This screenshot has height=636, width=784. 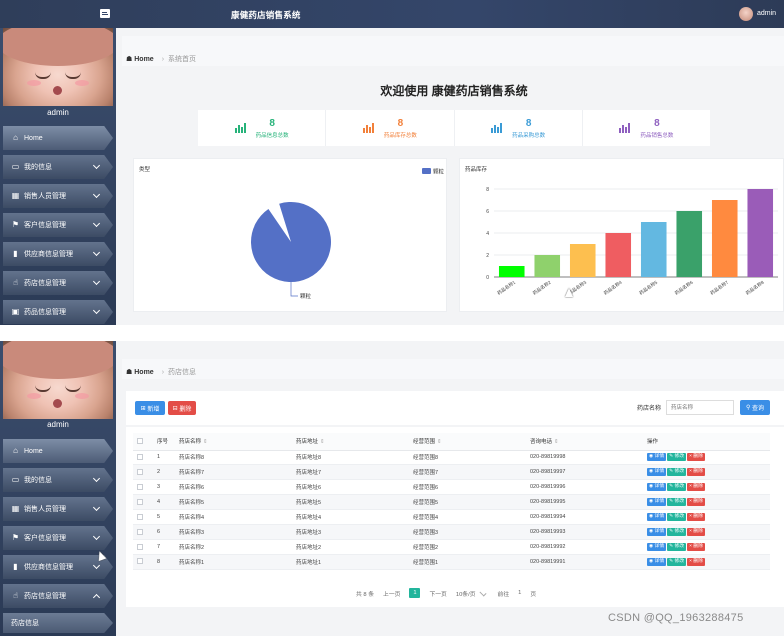 What do you see at coordinates (503, 594) in the screenshot?
I see `pager-goto-label: 前往` at bounding box center [503, 594].